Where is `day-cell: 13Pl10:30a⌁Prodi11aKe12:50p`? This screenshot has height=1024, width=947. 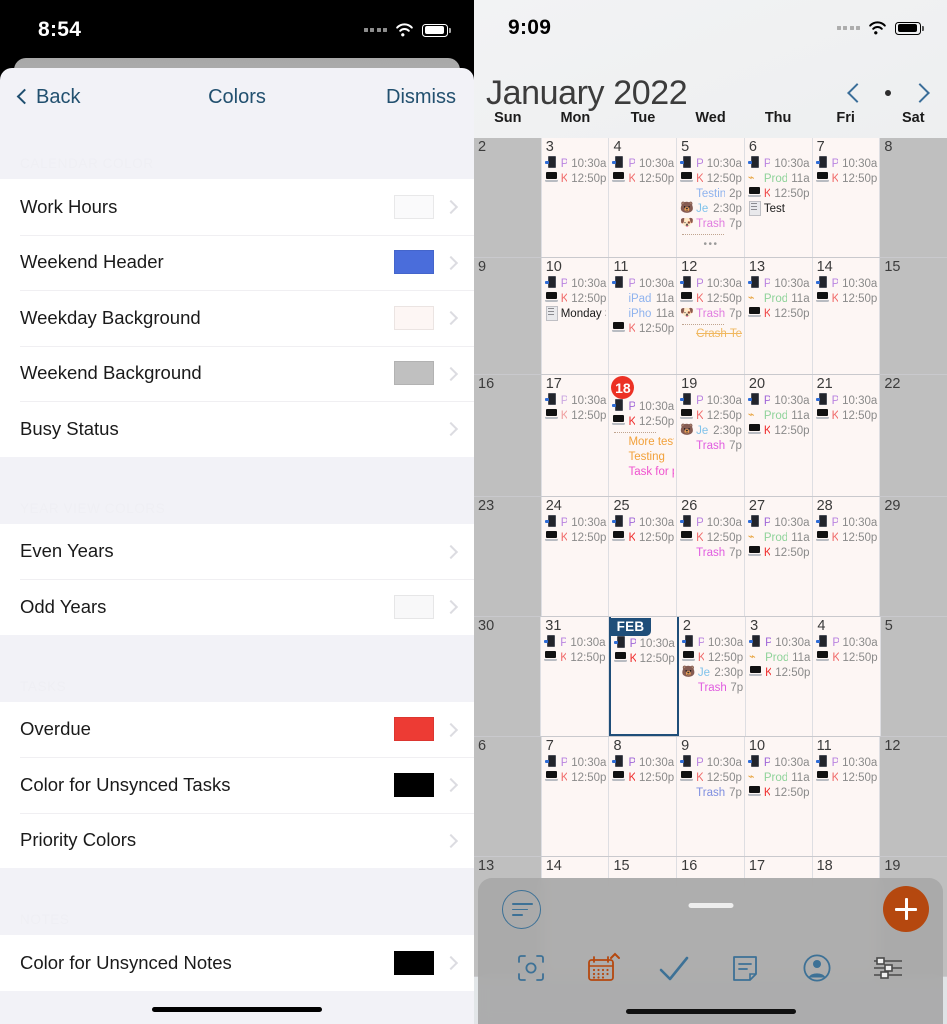
day-cell: 13Pl10:30a⌁Prodi11aKe12:50p is located at coordinates (778, 316).